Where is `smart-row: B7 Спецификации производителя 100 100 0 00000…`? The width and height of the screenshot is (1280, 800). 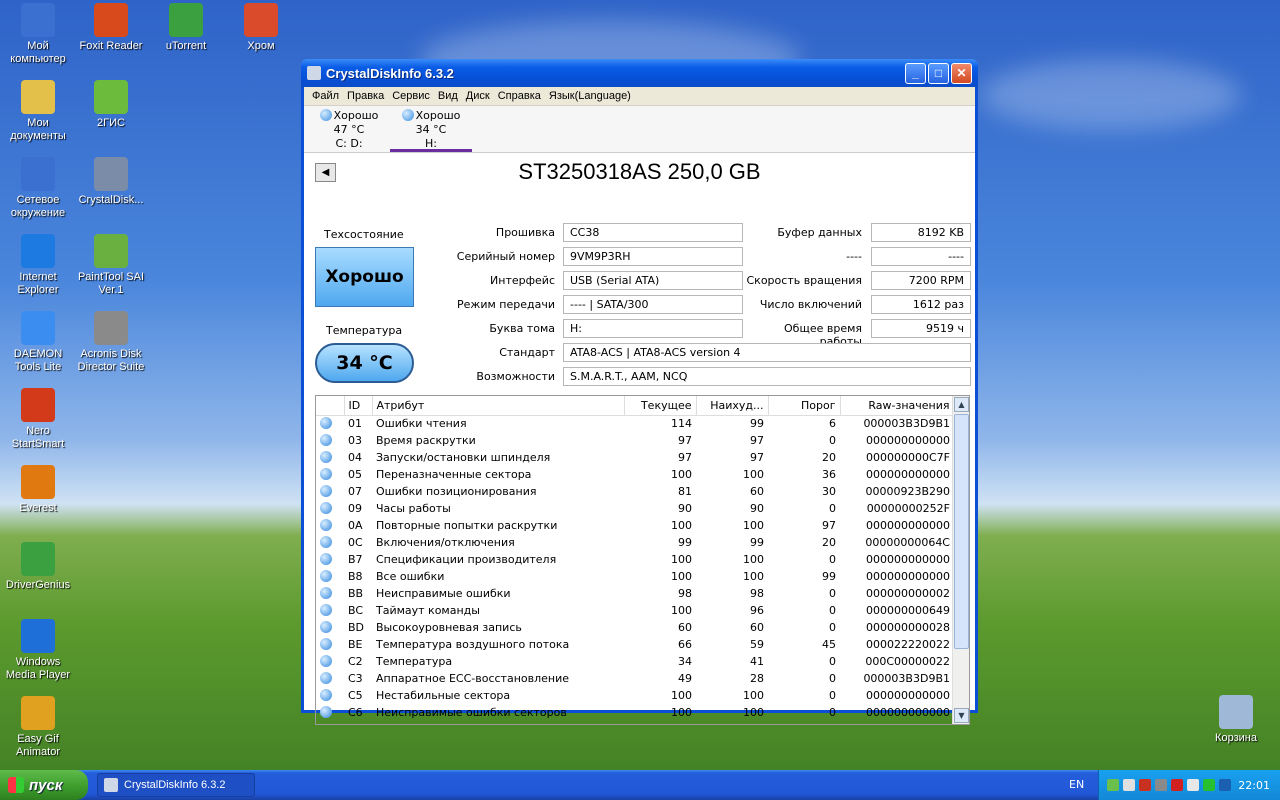
smart-row: B7 Спецификации производителя 100 100 0 00000… is located at coordinates (635, 559).